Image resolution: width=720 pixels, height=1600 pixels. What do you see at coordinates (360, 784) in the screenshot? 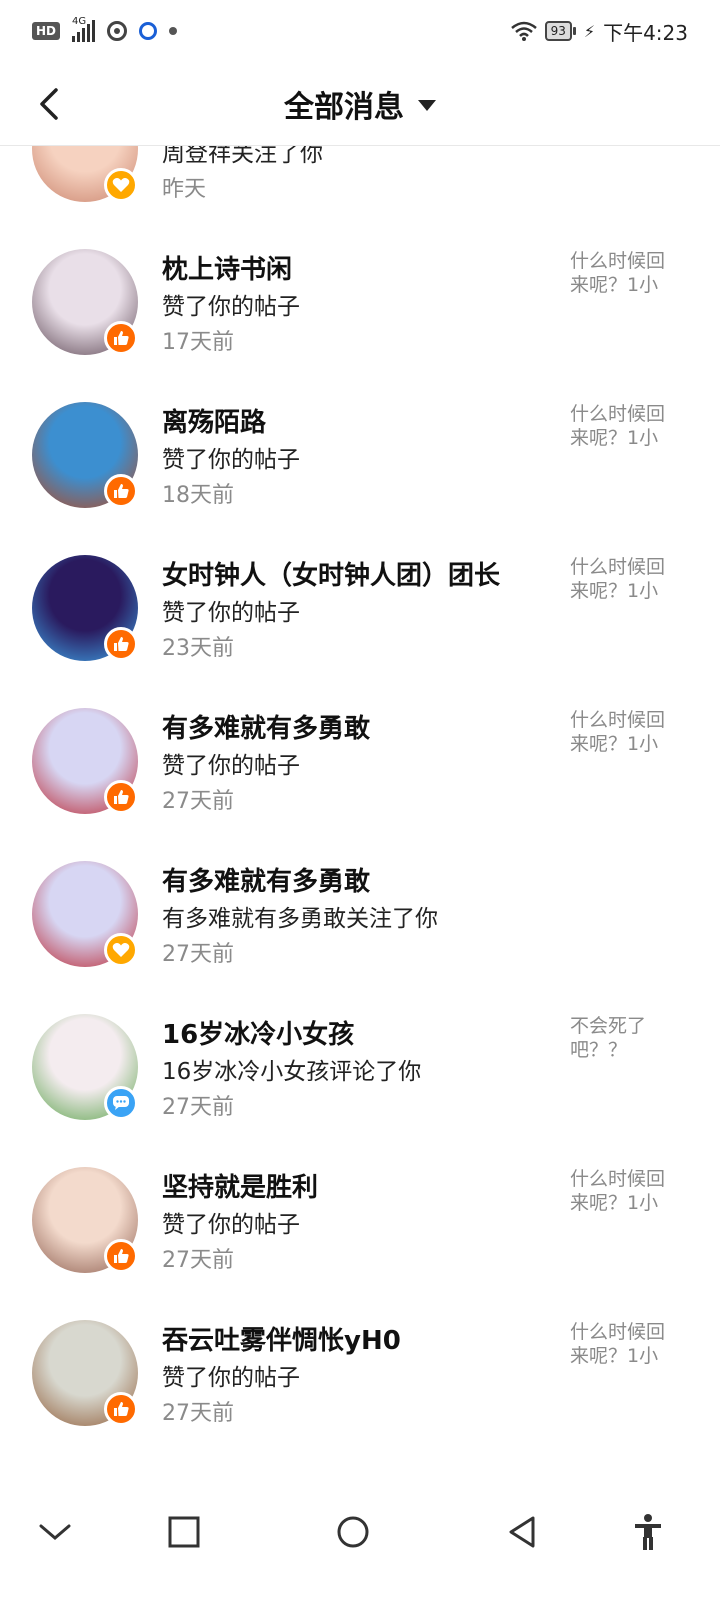
I see `message-item: 有多难就有多勇敢赞了你的帖子 27天前 什么时候回来呢？1小` at bounding box center [360, 784].